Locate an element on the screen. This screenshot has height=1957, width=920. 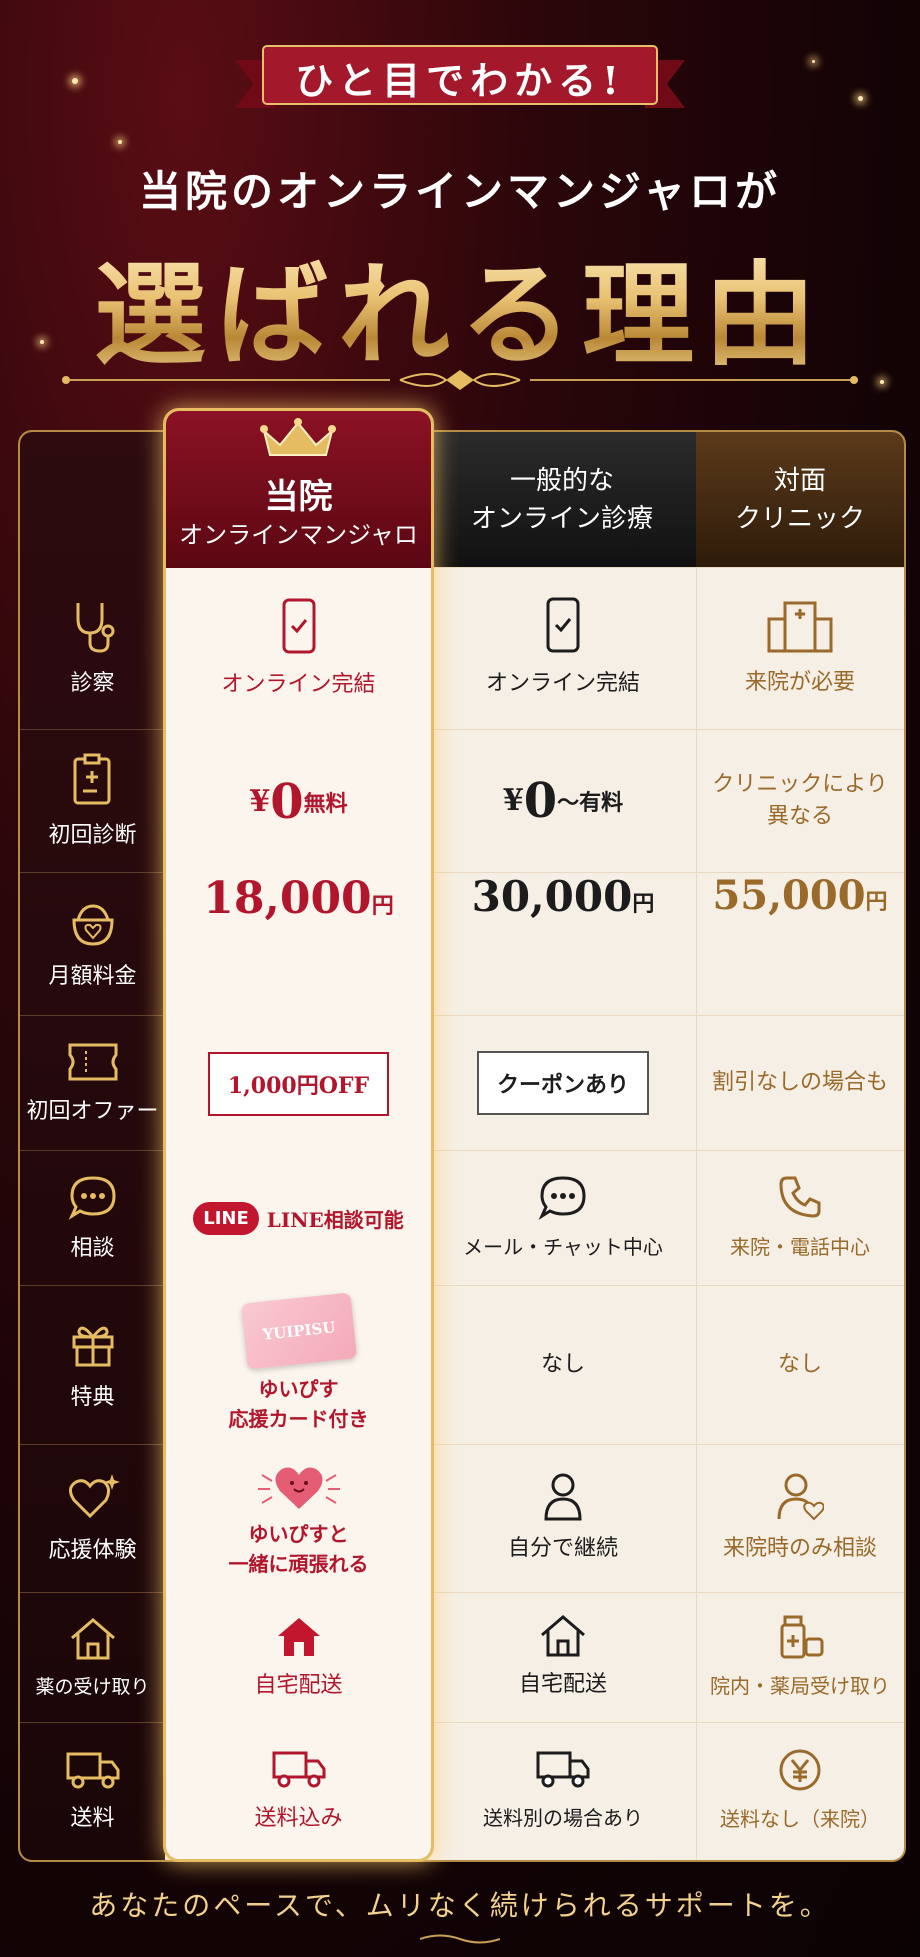
cell-taimen-souryou: 送料なし（来院） is located at coordinates (800, 1791).